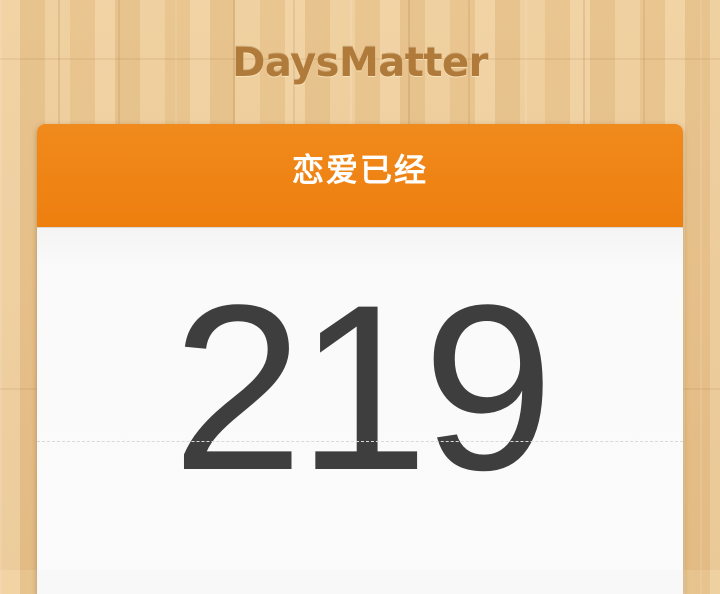 The height and width of the screenshot is (594, 720). Describe the element at coordinates (359, 169) in the screenshot. I see `event-title: 恋爱已经` at that location.